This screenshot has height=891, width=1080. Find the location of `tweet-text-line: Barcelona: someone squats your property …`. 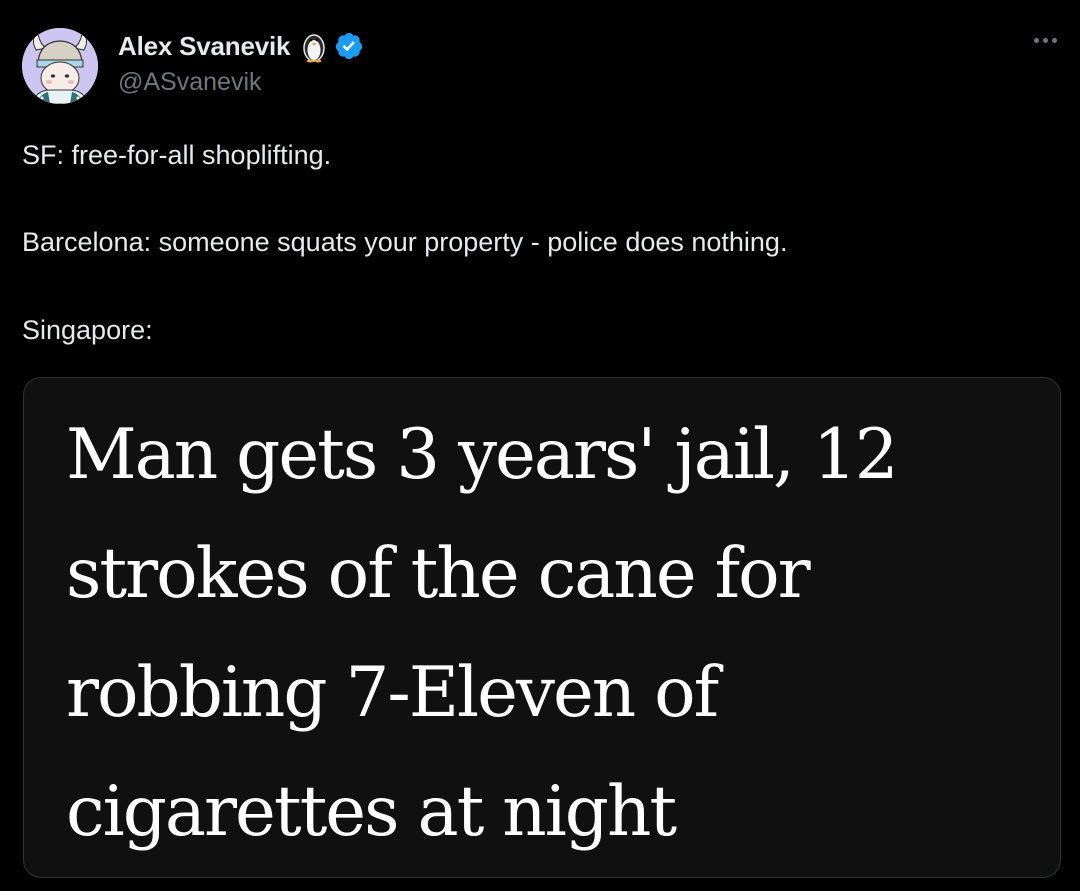

tweet-text-line: Barcelona: someone squats your property … is located at coordinates (405, 242).